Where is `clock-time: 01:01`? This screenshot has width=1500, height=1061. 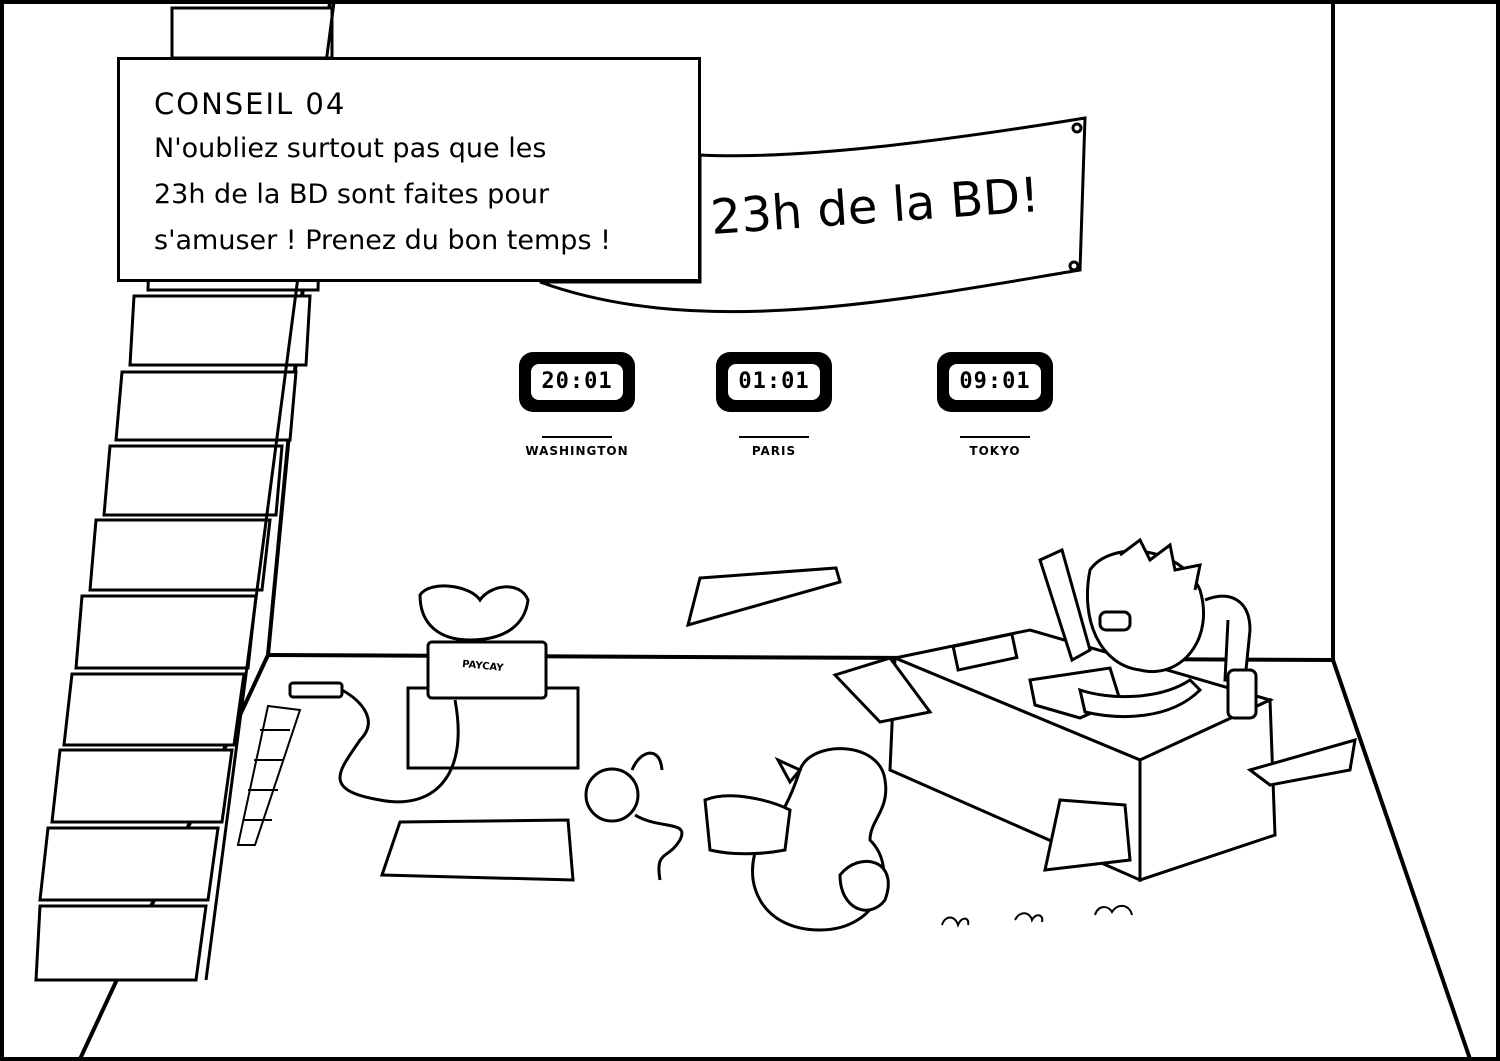
clock-time: 01:01 is located at coordinates (774, 382).